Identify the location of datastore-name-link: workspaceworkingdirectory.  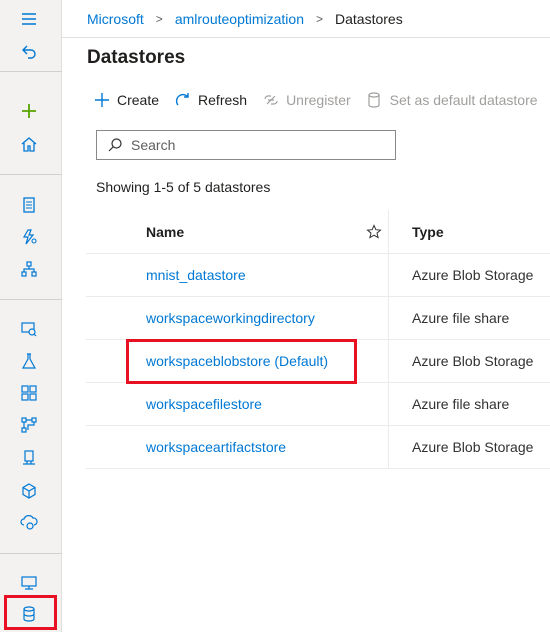
(230, 318).